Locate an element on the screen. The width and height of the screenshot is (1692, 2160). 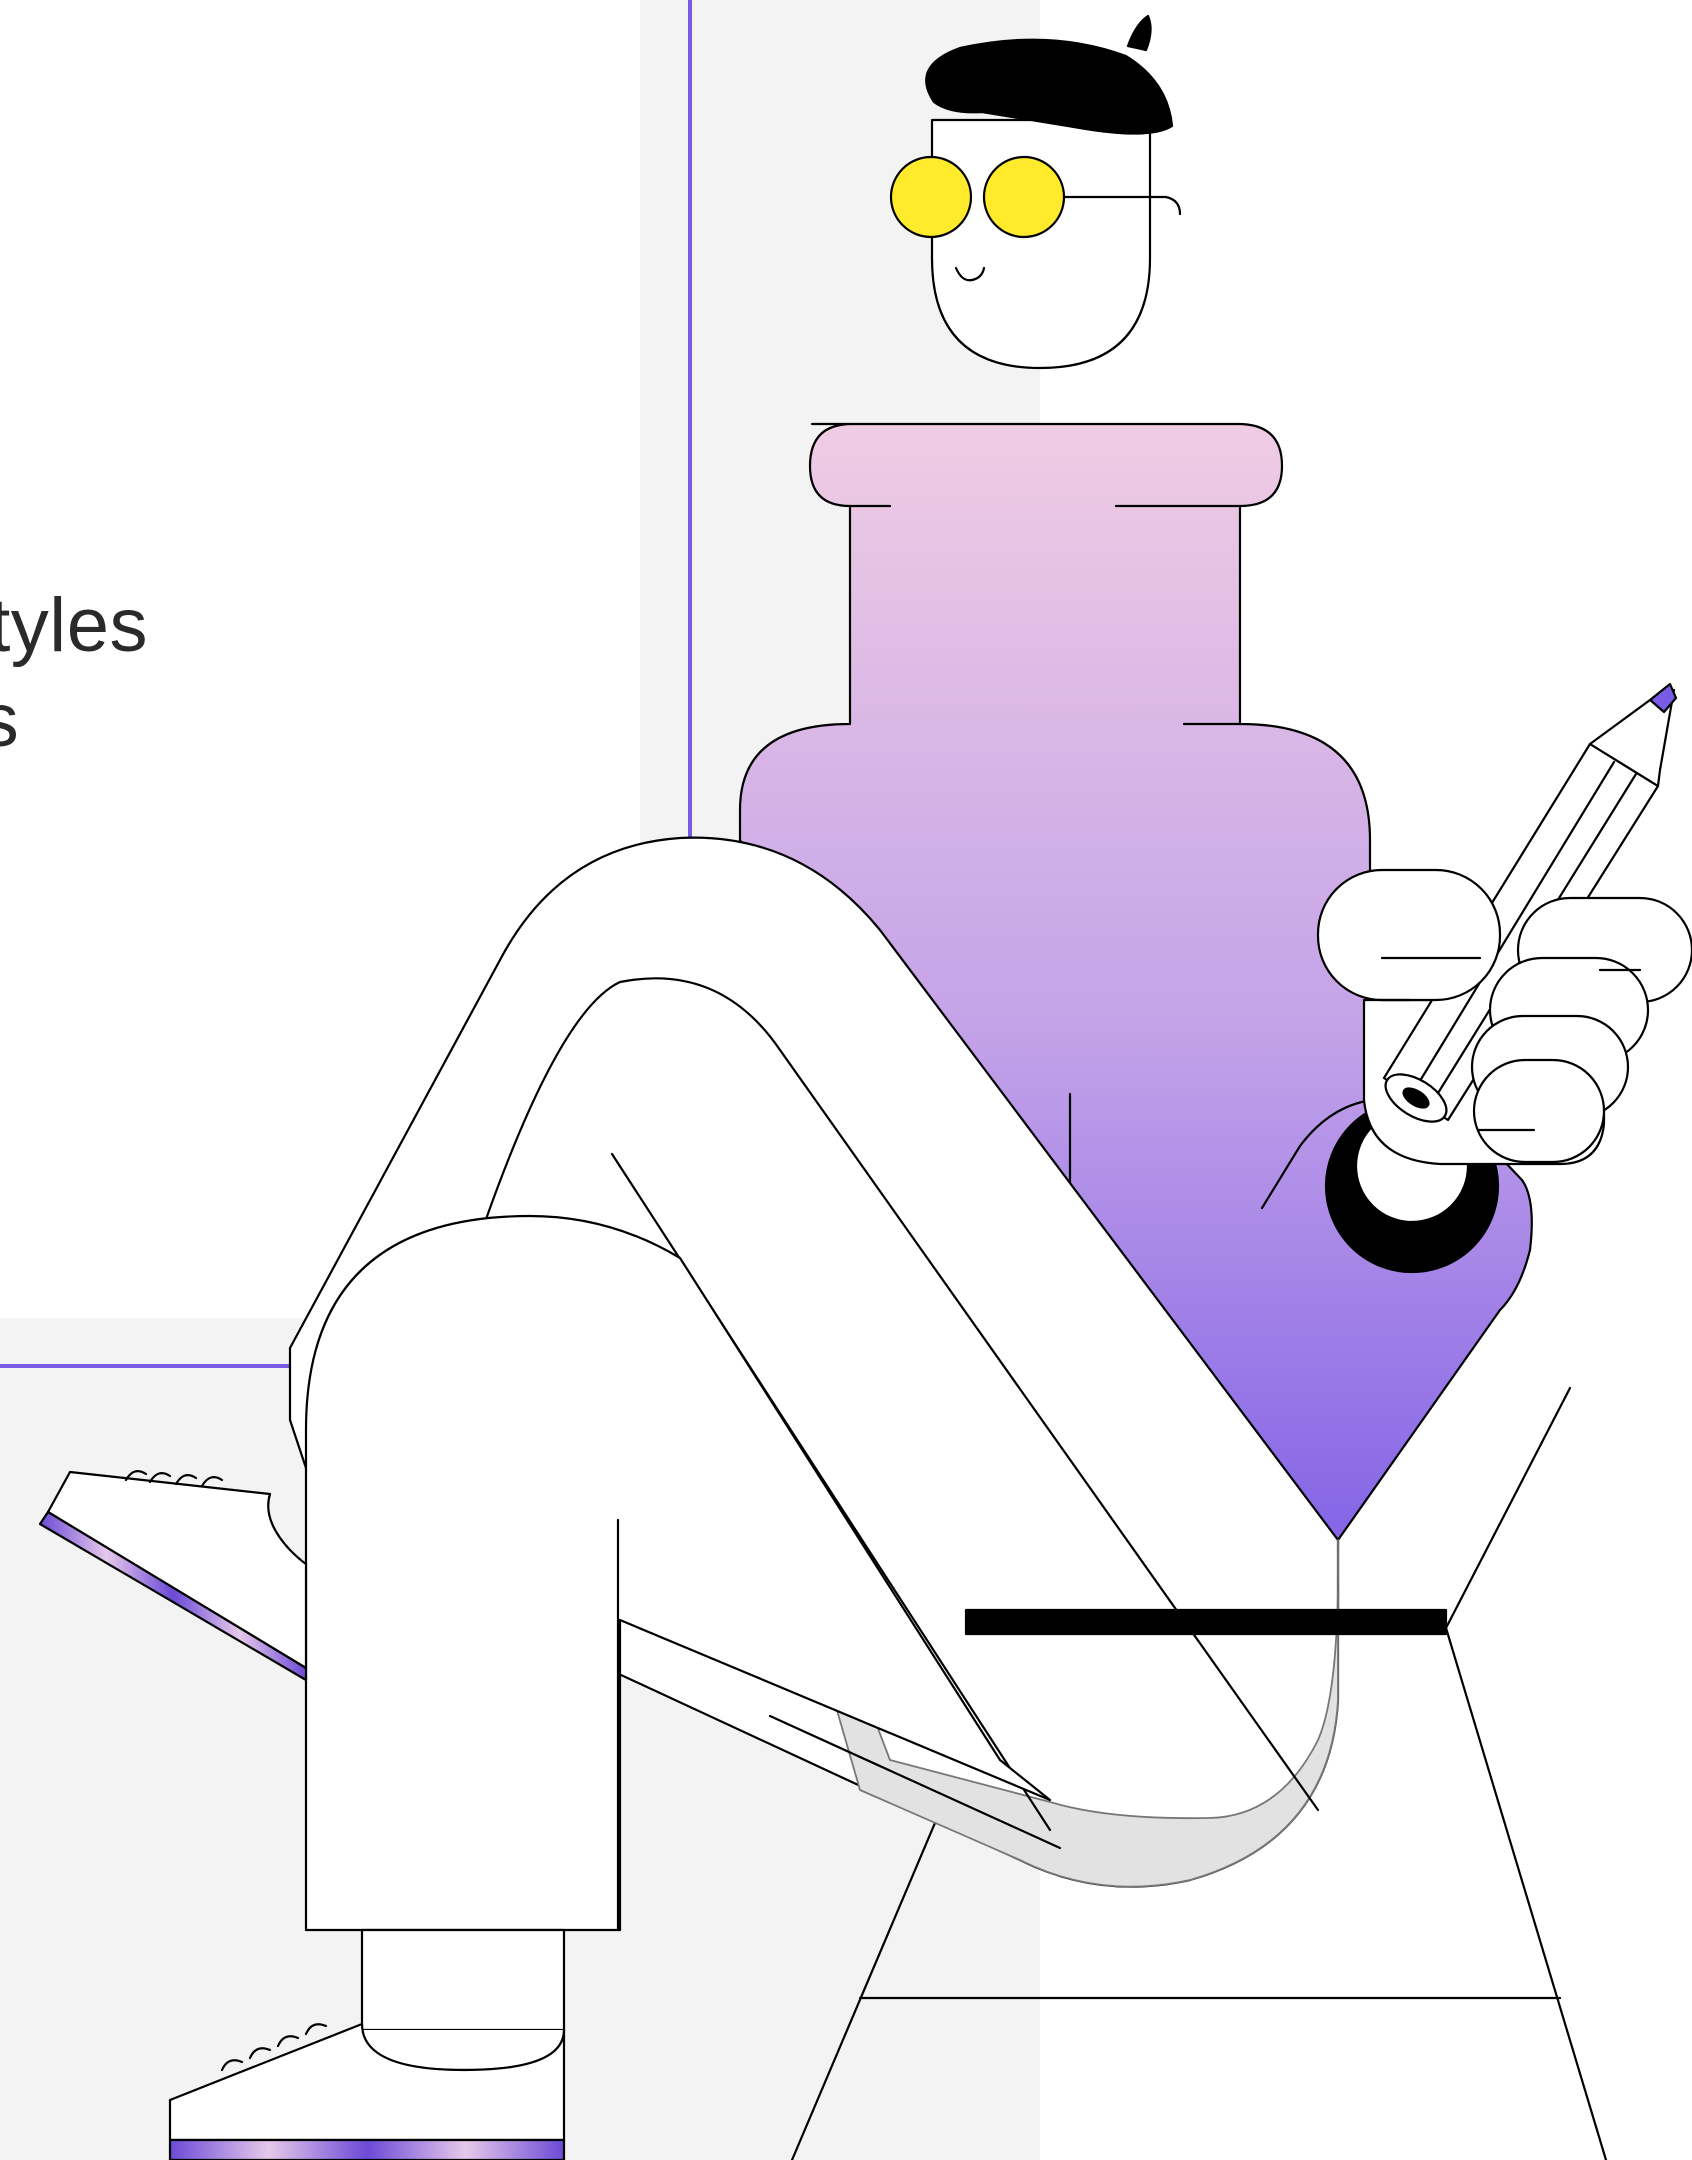
glasses-lens-left is located at coordinates (931, 197).